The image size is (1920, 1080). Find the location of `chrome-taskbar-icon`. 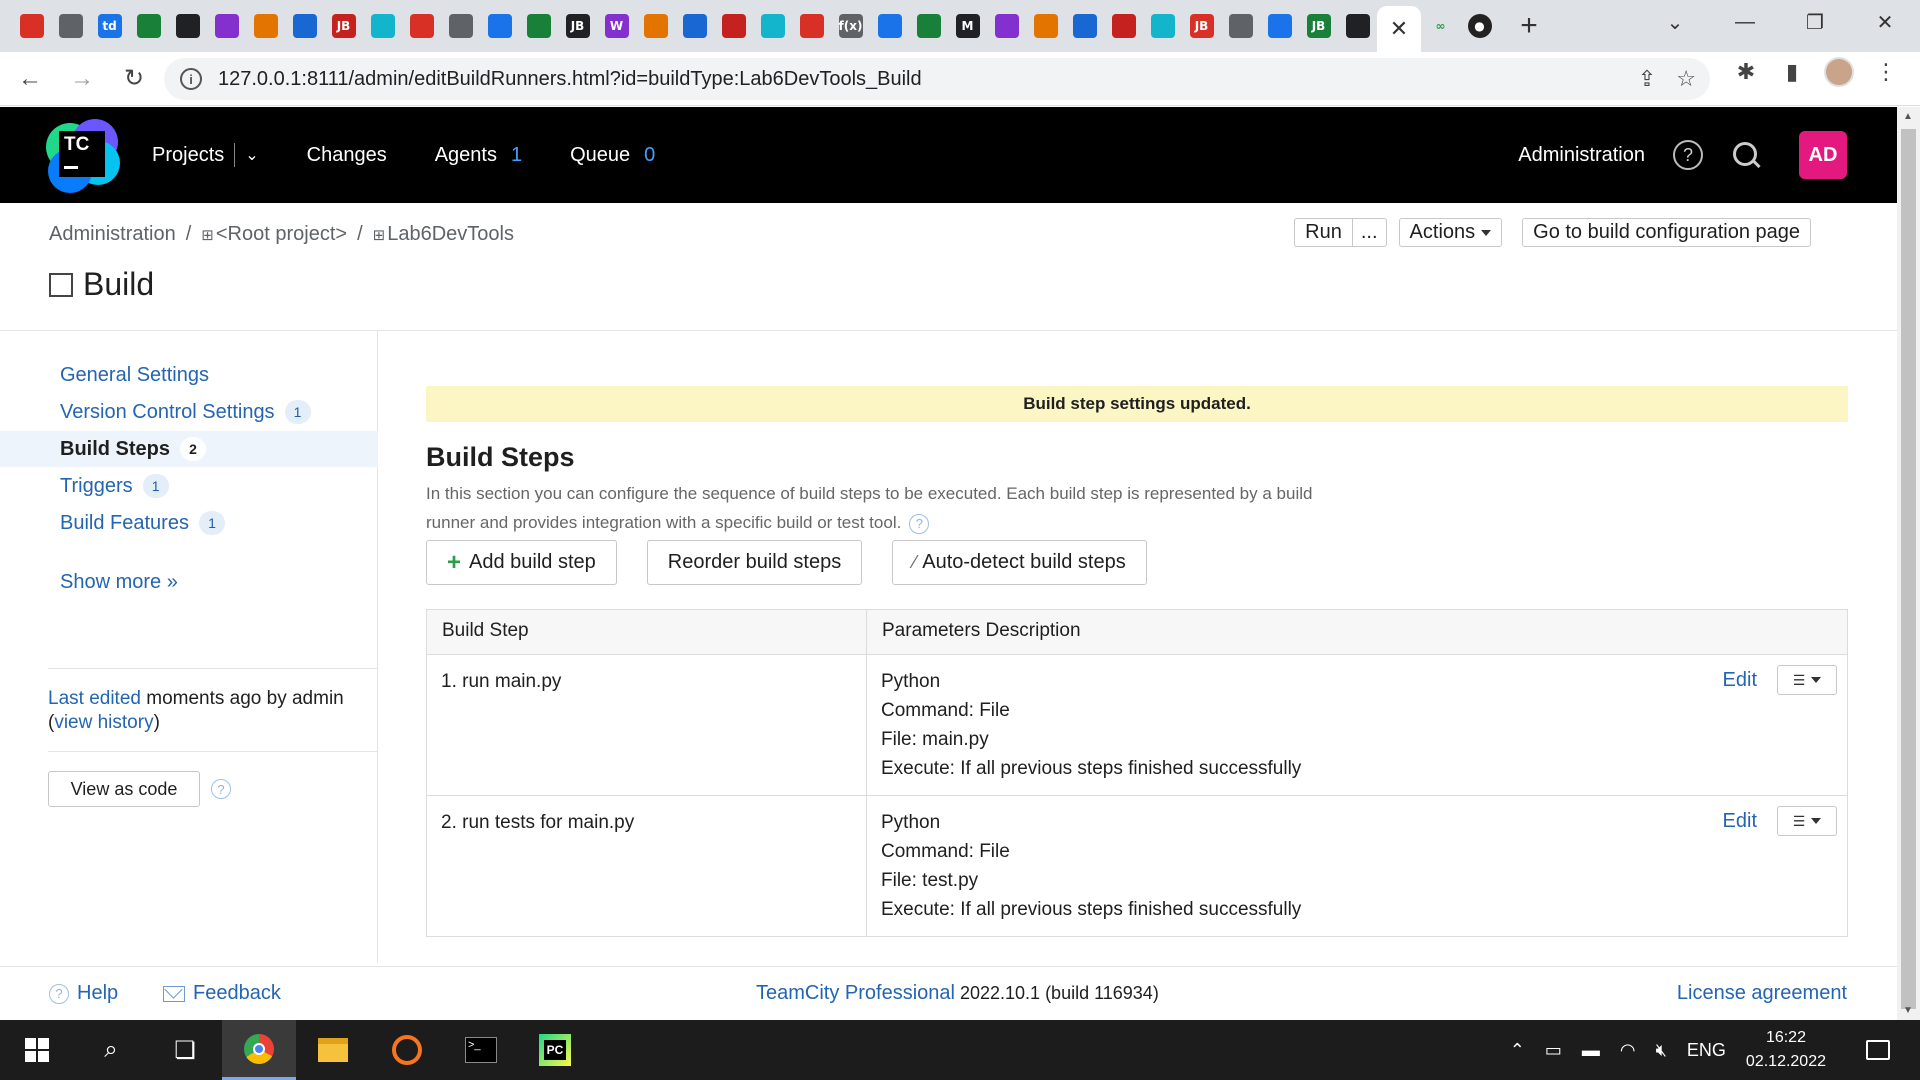

chrome-taskbar-icon is located at coordinates (259, 1050).